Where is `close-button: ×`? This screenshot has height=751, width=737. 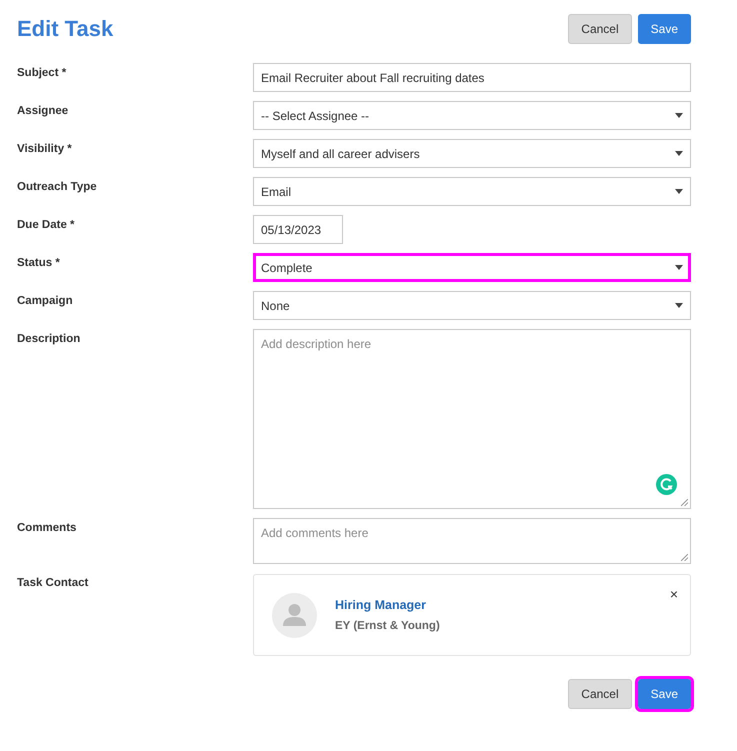
close-button: × is located at coordinates (674, 594).